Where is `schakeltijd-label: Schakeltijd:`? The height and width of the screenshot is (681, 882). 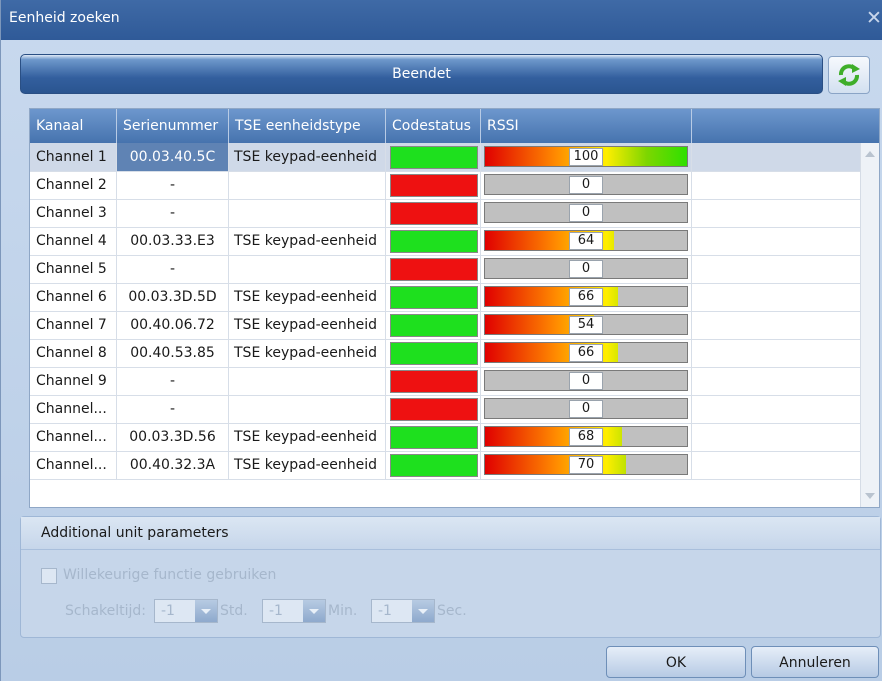
schakeltijd-label: Schakeltijd: is located at coordinates (106, 611).